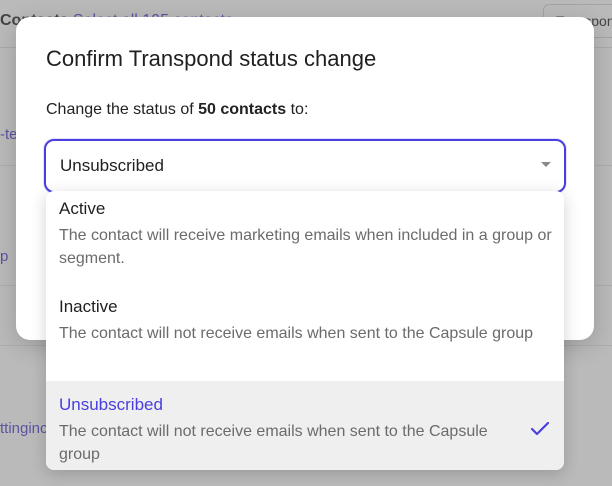  Describe the element at coordinates (112, 165) in the screenshot. I see `status-select-value: Unsubscribed` at that location.